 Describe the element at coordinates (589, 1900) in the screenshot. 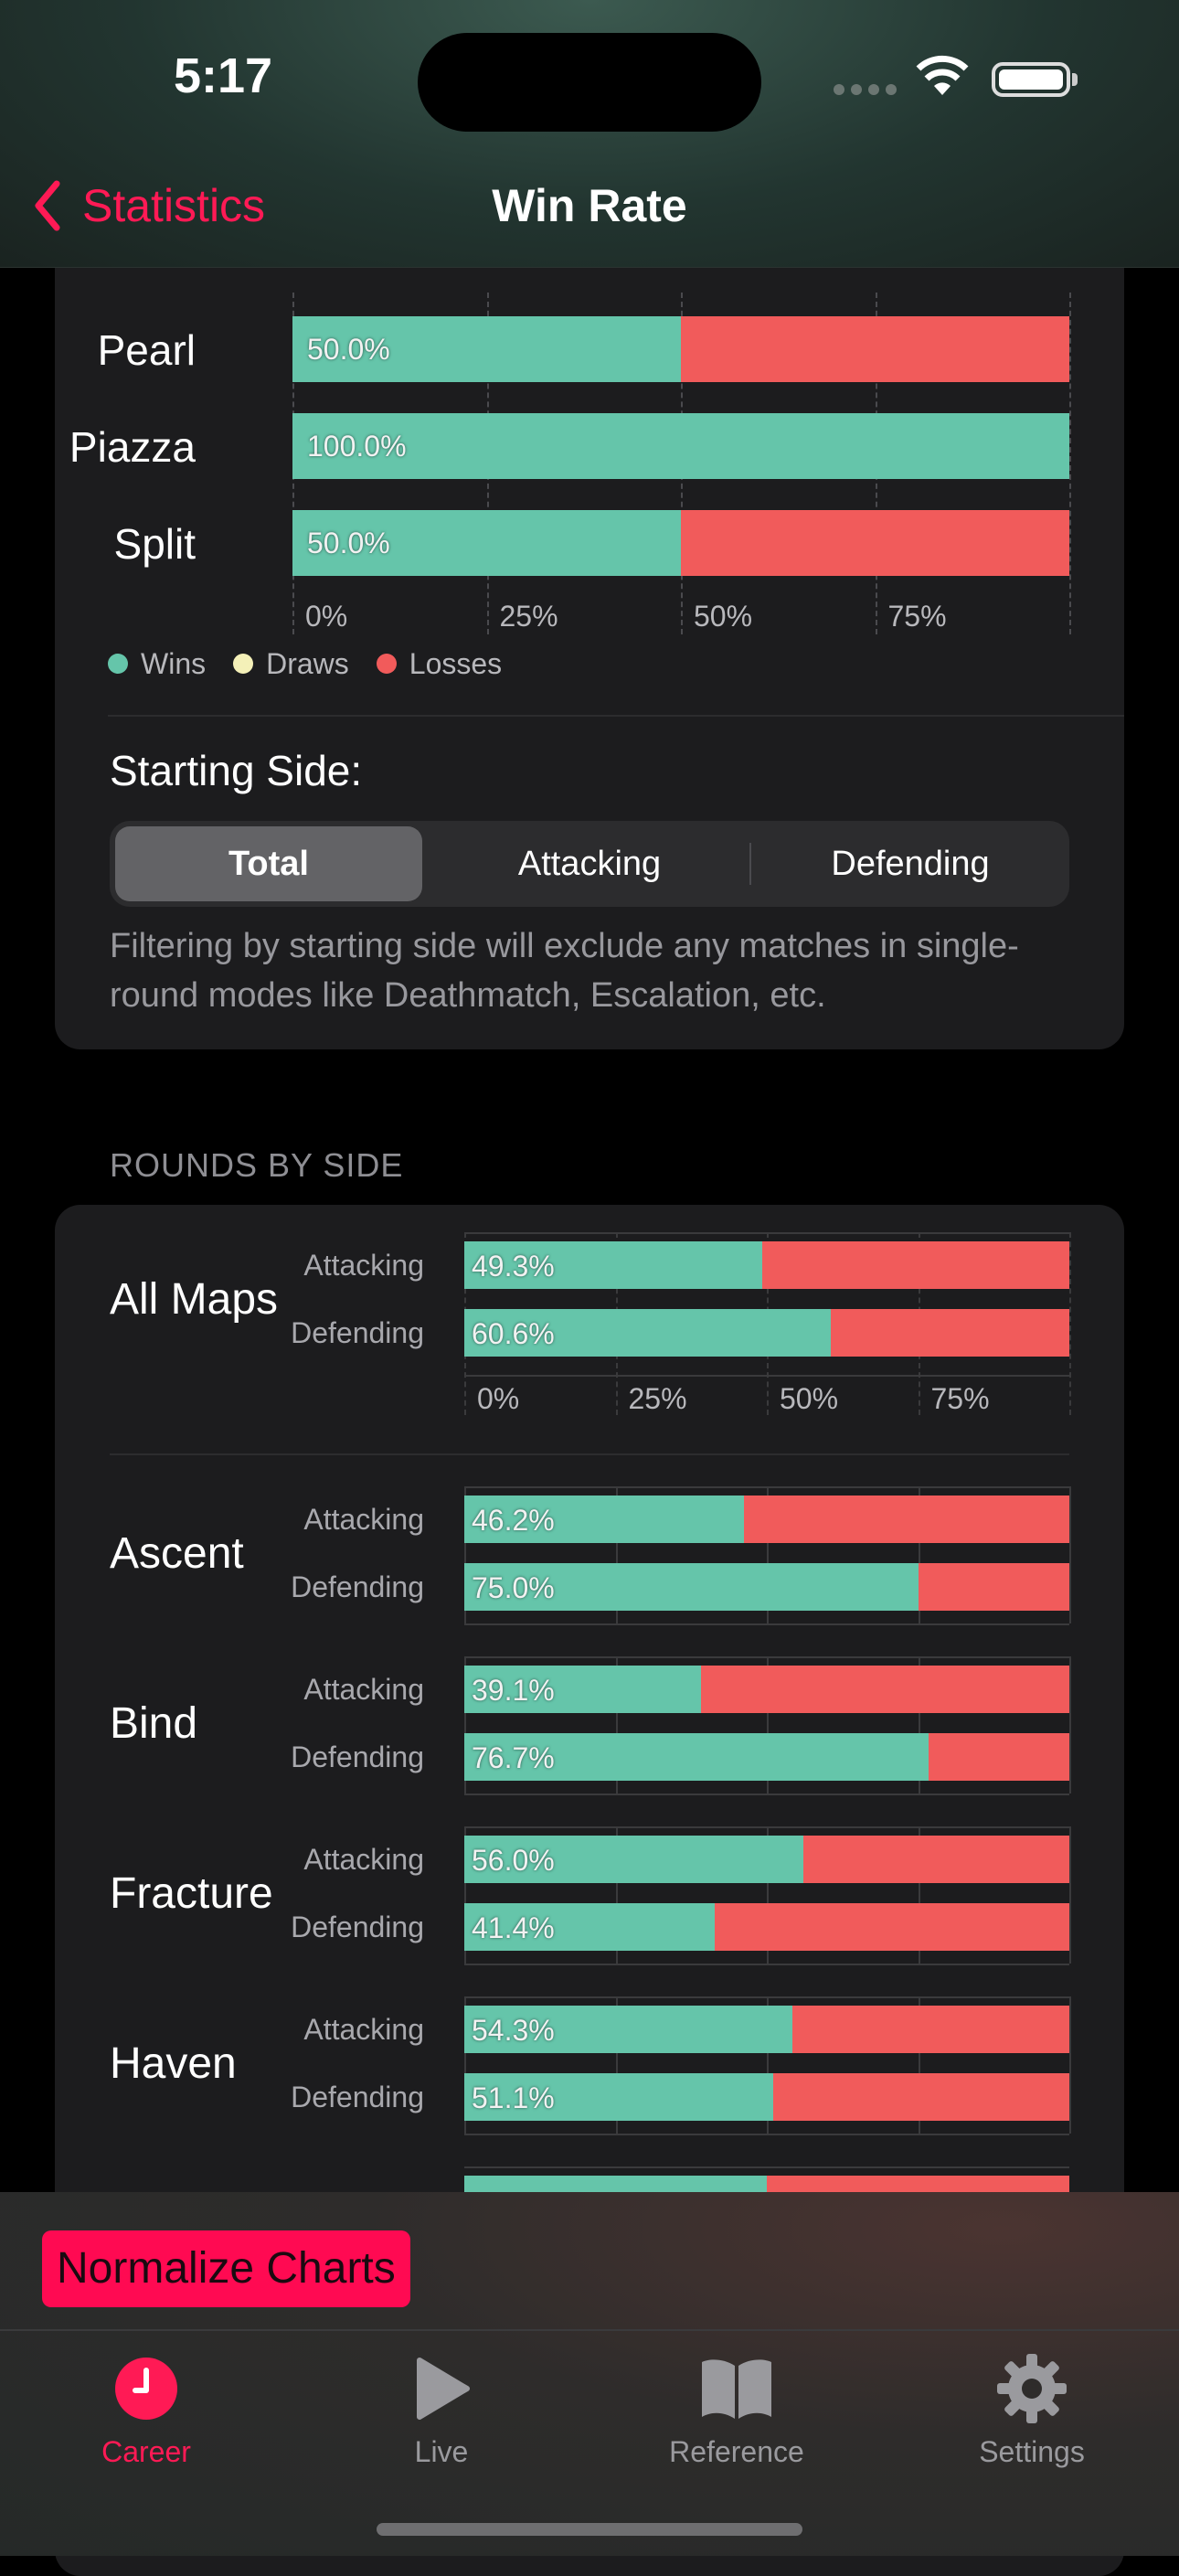

I see `side-group: Fracture Attacking 56.0% Defending 41.4%` at that location.